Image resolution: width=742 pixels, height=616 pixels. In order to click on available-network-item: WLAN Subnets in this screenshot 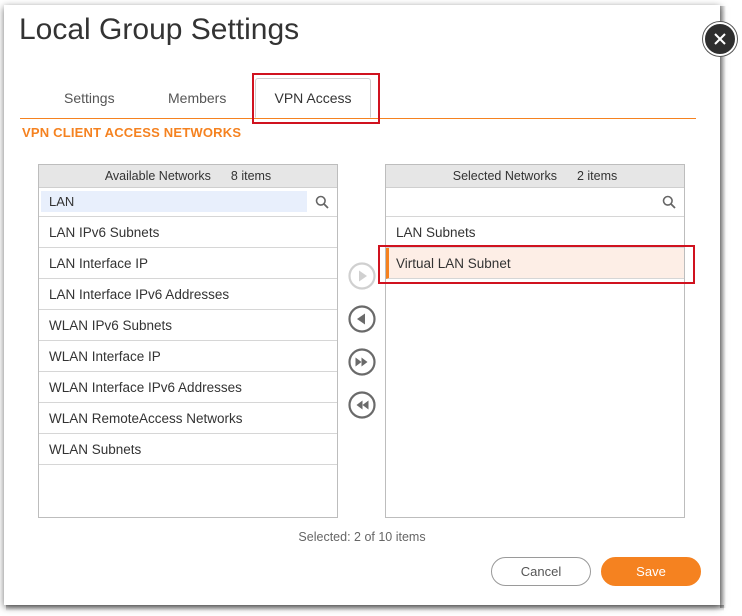, I will do `click(188, 449)`.